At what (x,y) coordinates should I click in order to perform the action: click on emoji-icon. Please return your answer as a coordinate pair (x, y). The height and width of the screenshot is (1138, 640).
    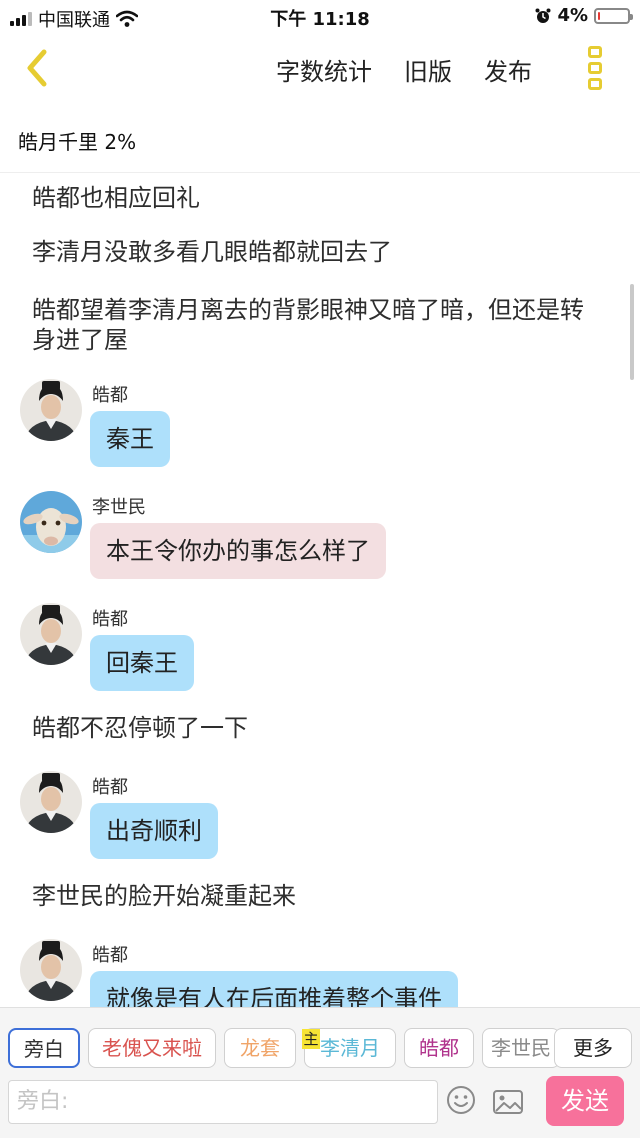
    Looking at the image, I should click on (461, 1100).